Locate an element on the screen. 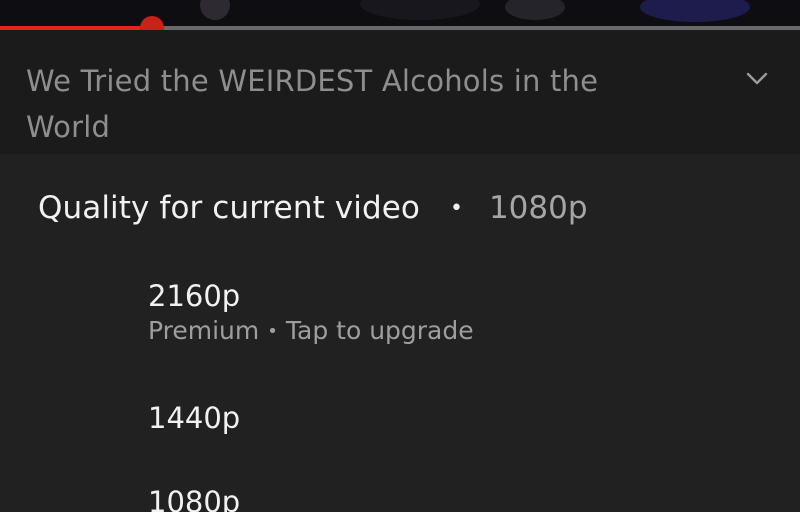 The image size is (800, 512). quality-option-subtitle: Premium • Tap to upgrade is located at coordinates (448, 332).